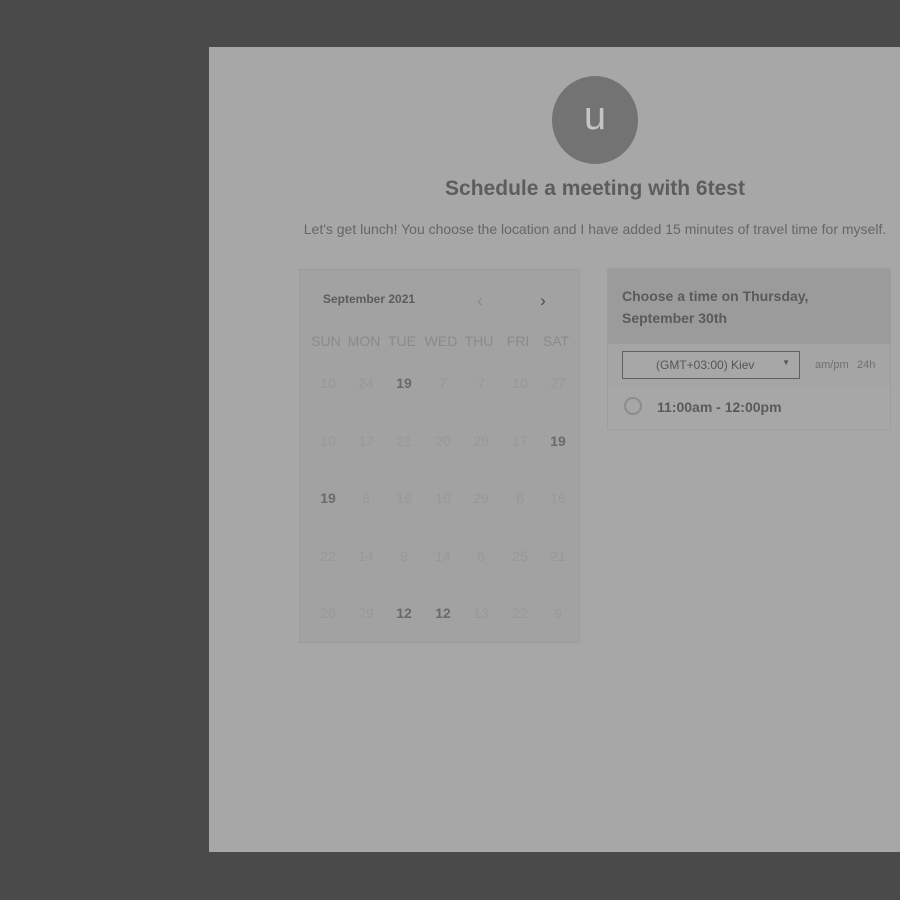 The width and height of the screenshot is (900, 900). I want to click on calendar-day: 26, so click(328, 613).